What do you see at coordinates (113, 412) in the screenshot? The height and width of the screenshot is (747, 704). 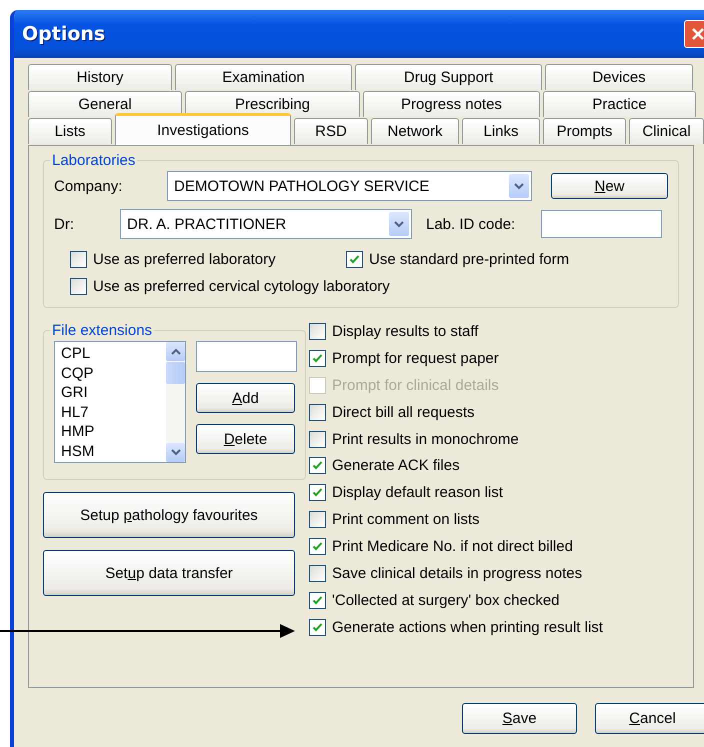 I see `list-item: HL7` at bounding box center [113, 412].